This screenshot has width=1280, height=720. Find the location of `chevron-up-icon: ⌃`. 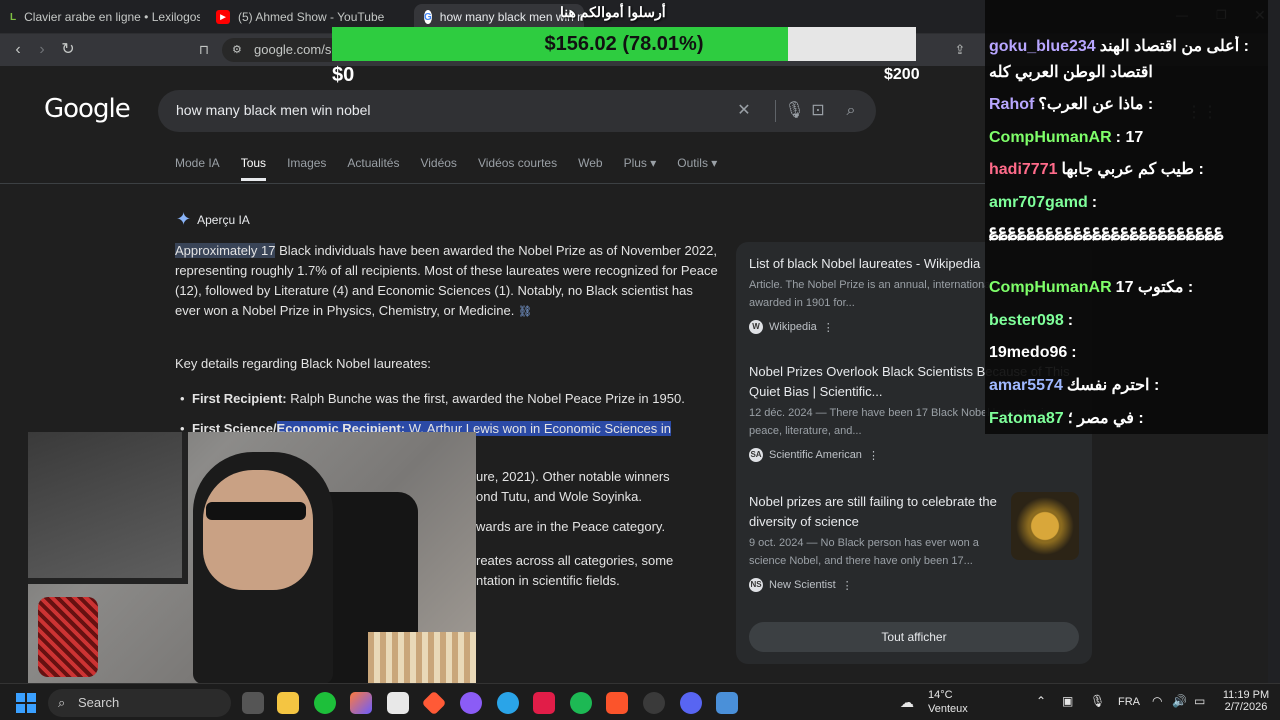

chevron-up-icon: ⌃ is located at coordinates (1041, 707).